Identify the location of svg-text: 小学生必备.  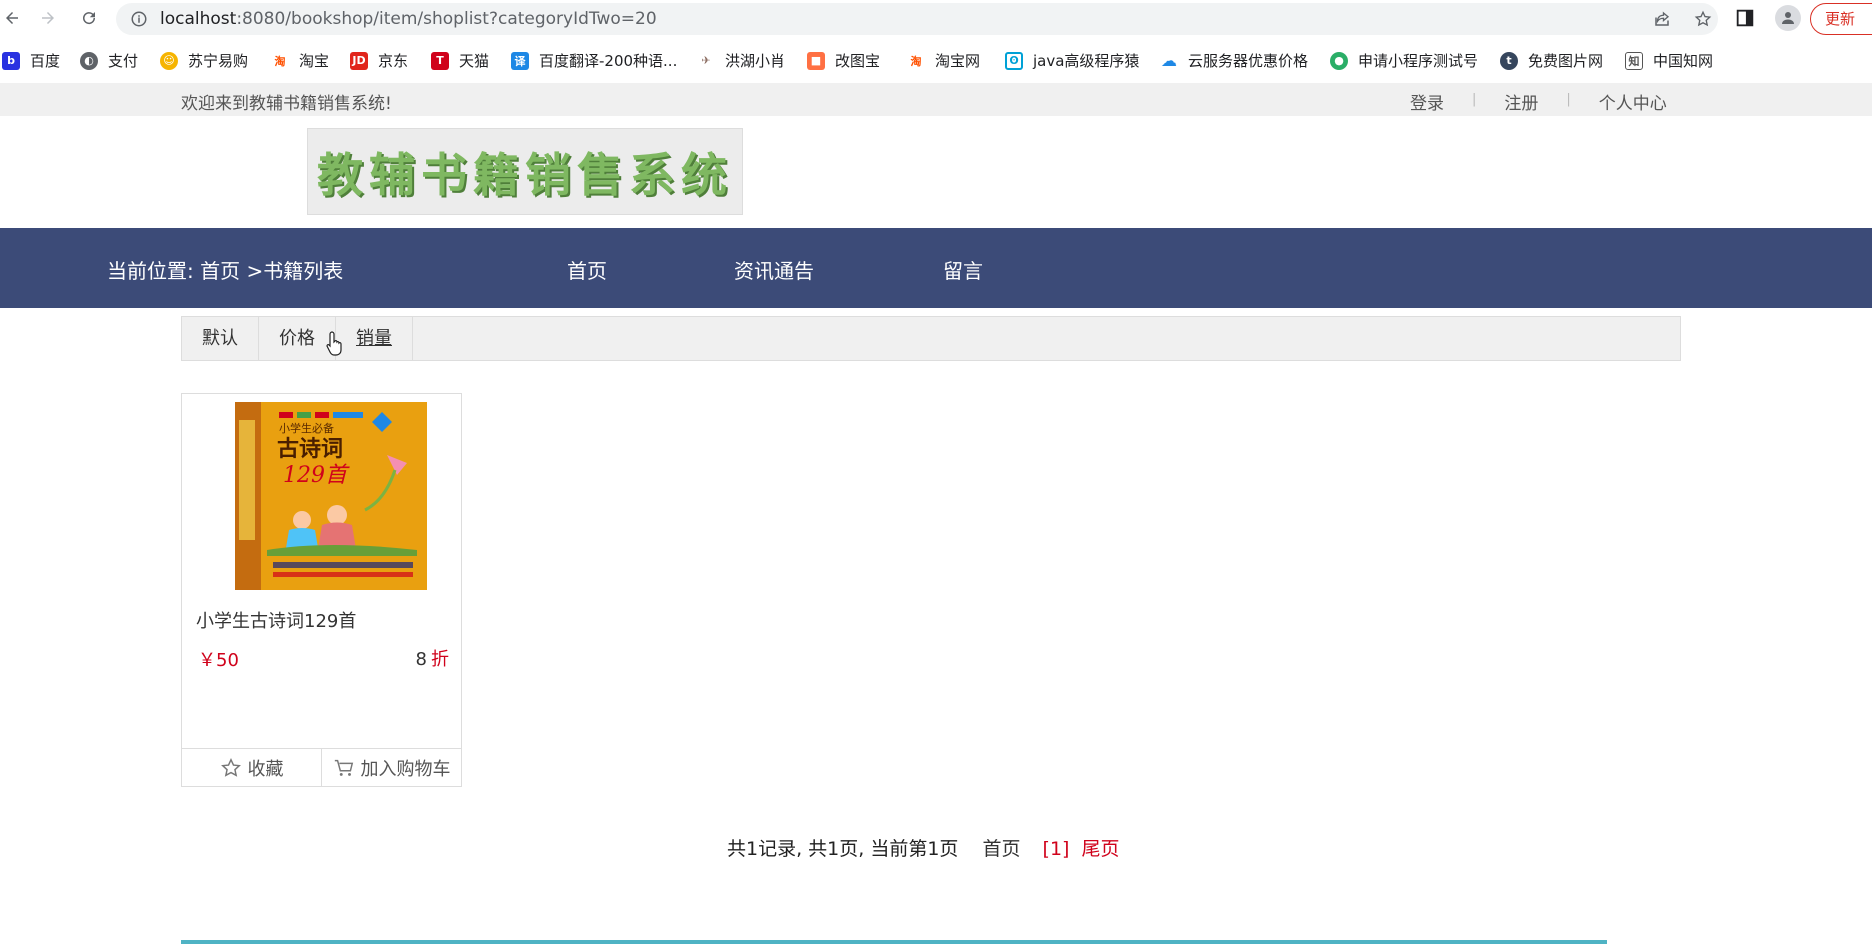
(306, 428).